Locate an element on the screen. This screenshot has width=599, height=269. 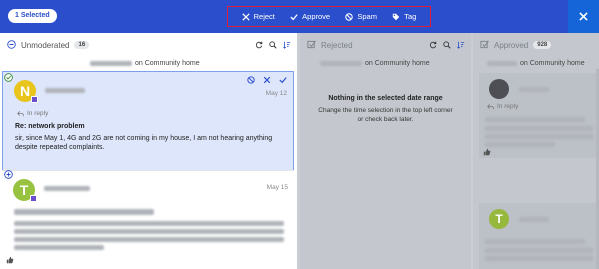
add-circle-icon is located at coordinates (8, 174).